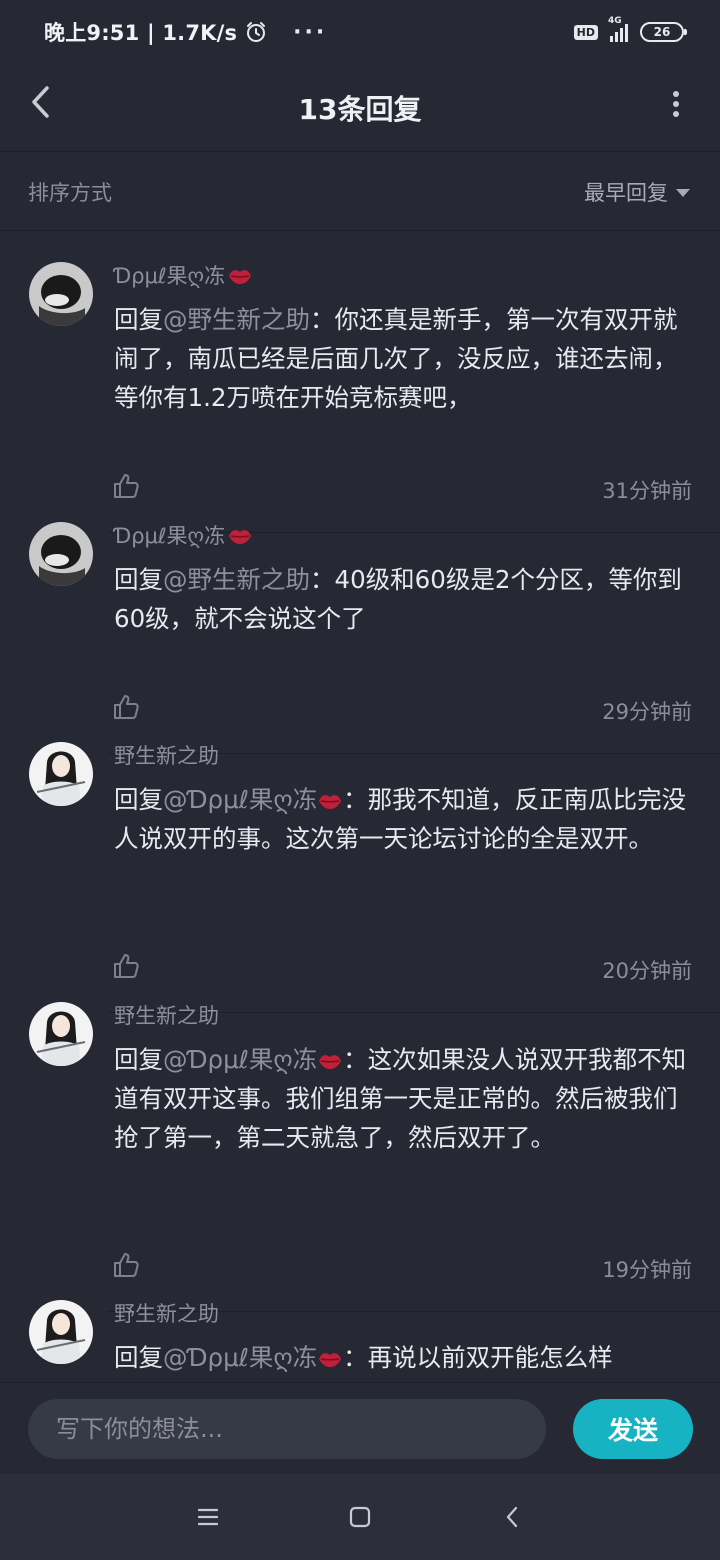 This screenshot has width=720, height=1560. I want to click on header: 13条回复, so click(360, 108).